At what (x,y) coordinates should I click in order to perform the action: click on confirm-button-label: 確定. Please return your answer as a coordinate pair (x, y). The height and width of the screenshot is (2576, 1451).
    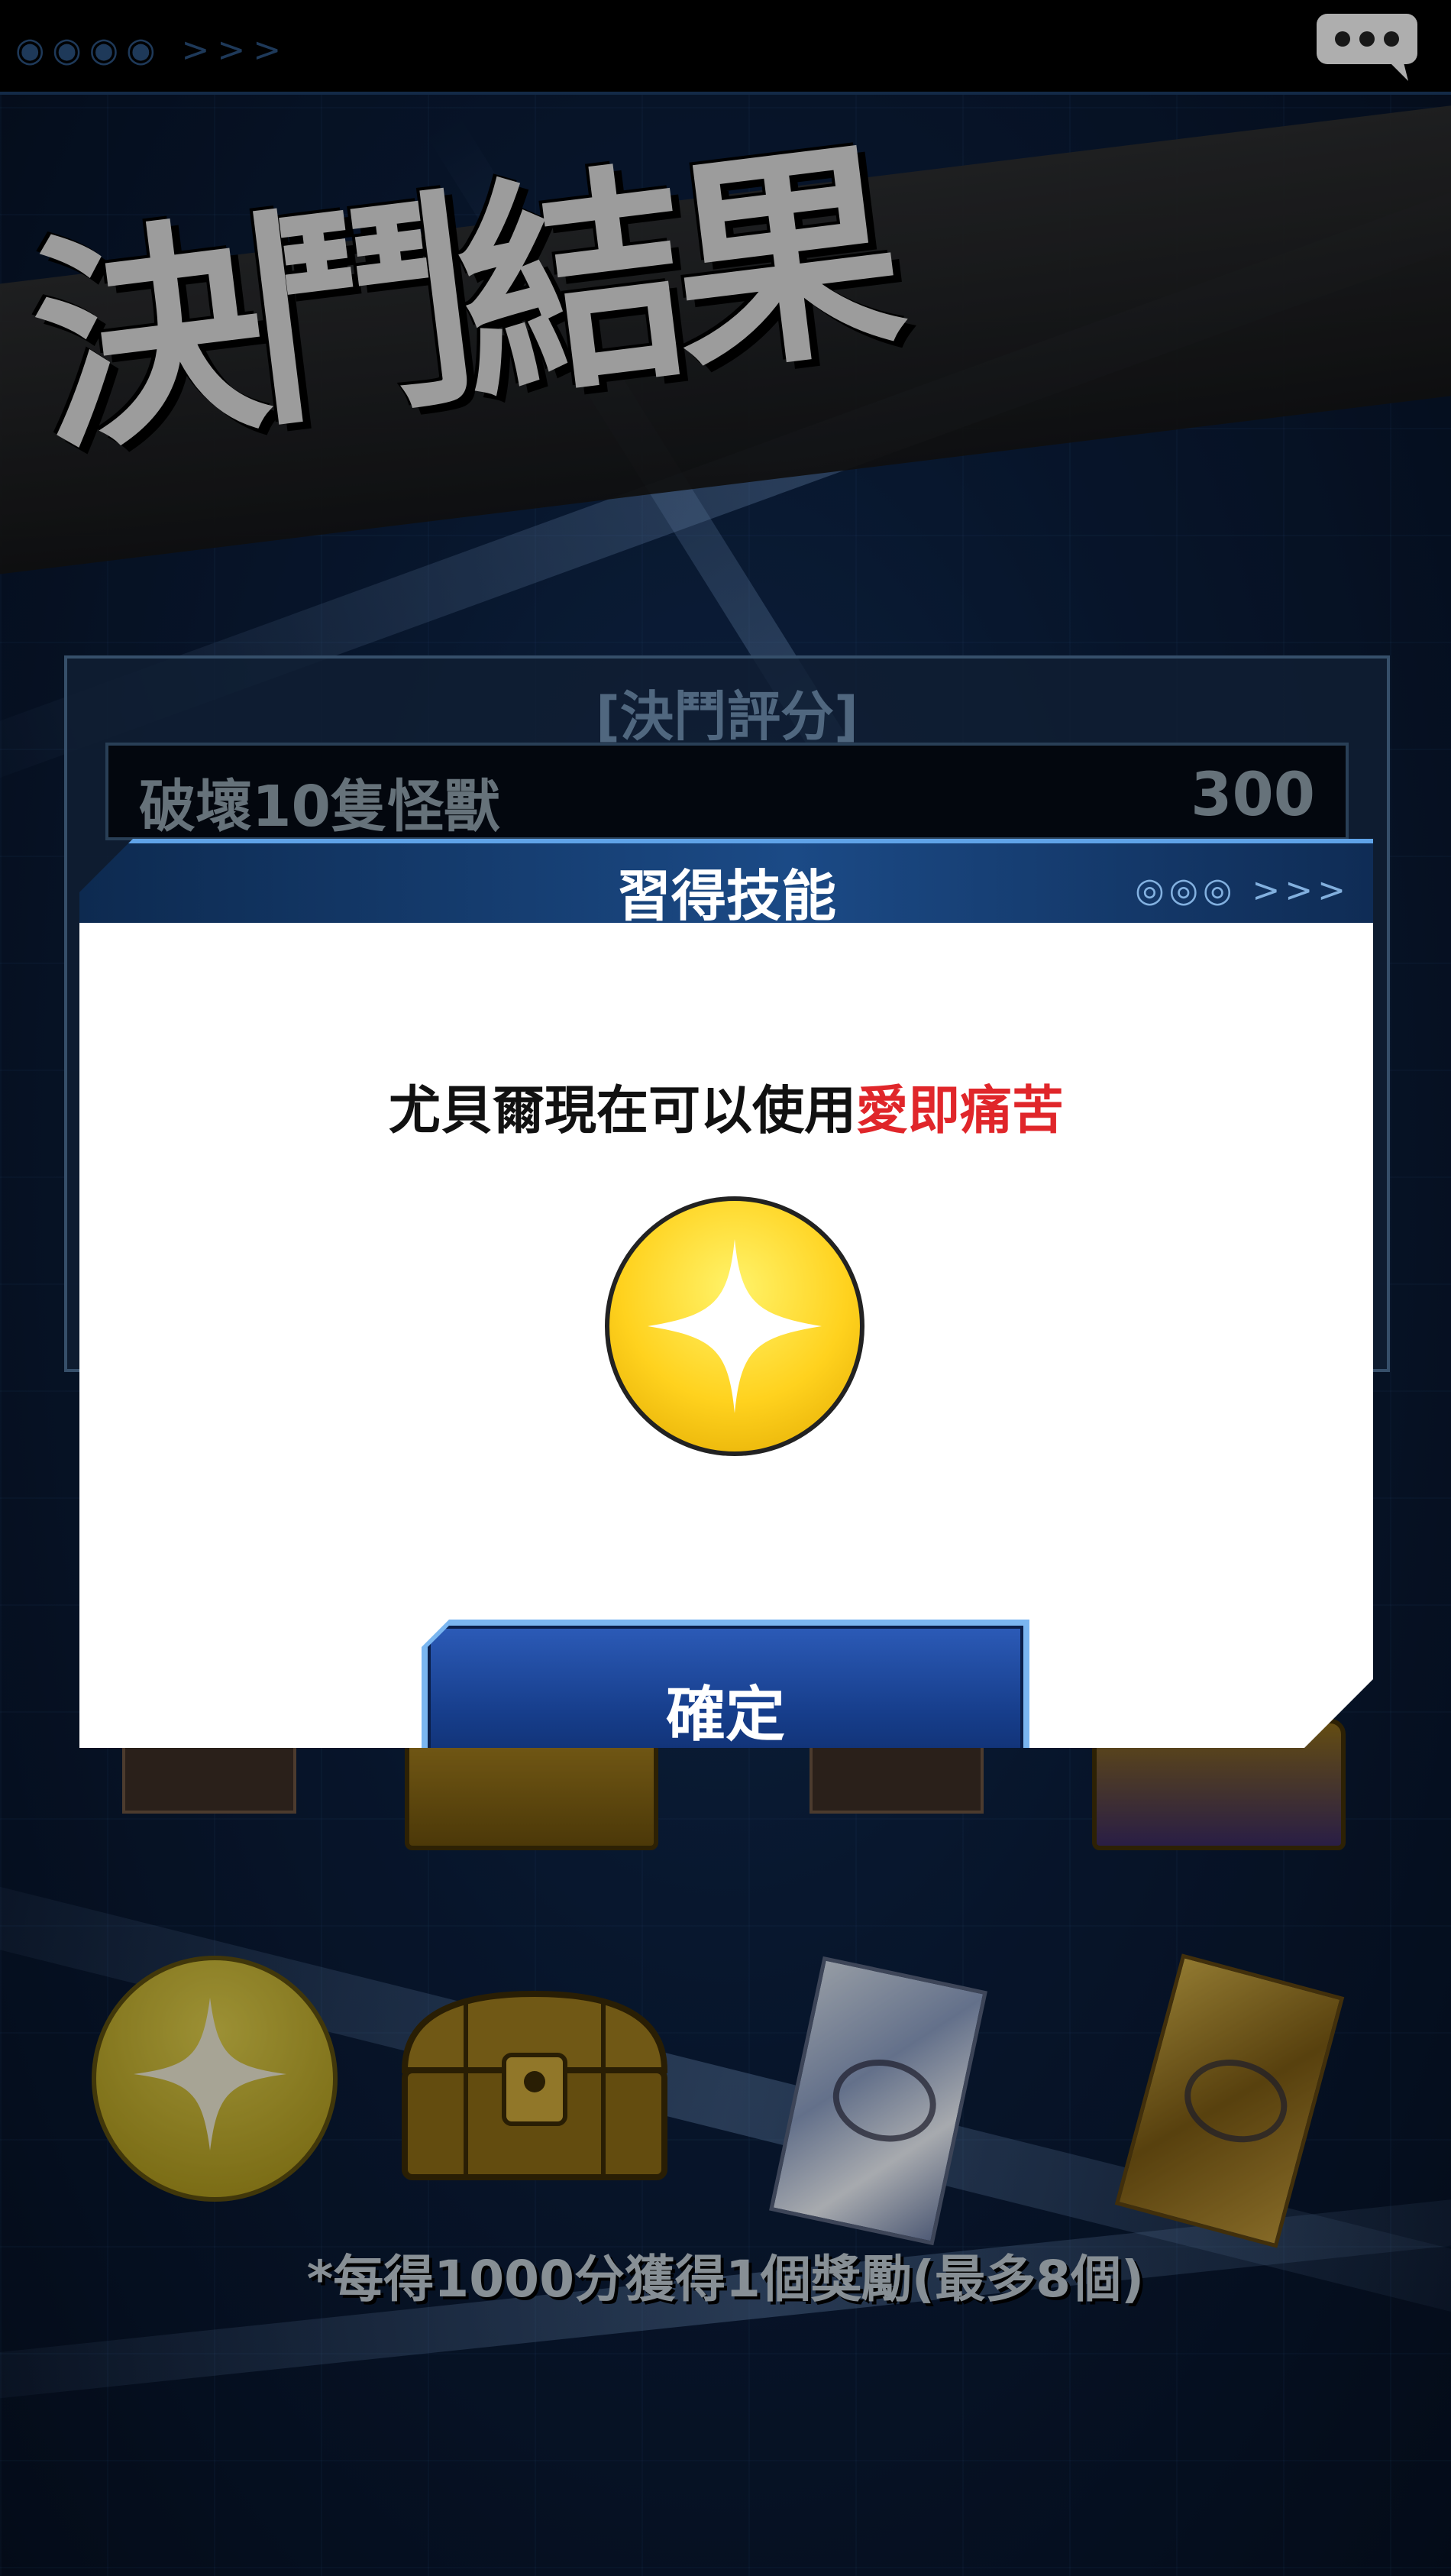
    Looking at the image, I should click on (725, 1715).